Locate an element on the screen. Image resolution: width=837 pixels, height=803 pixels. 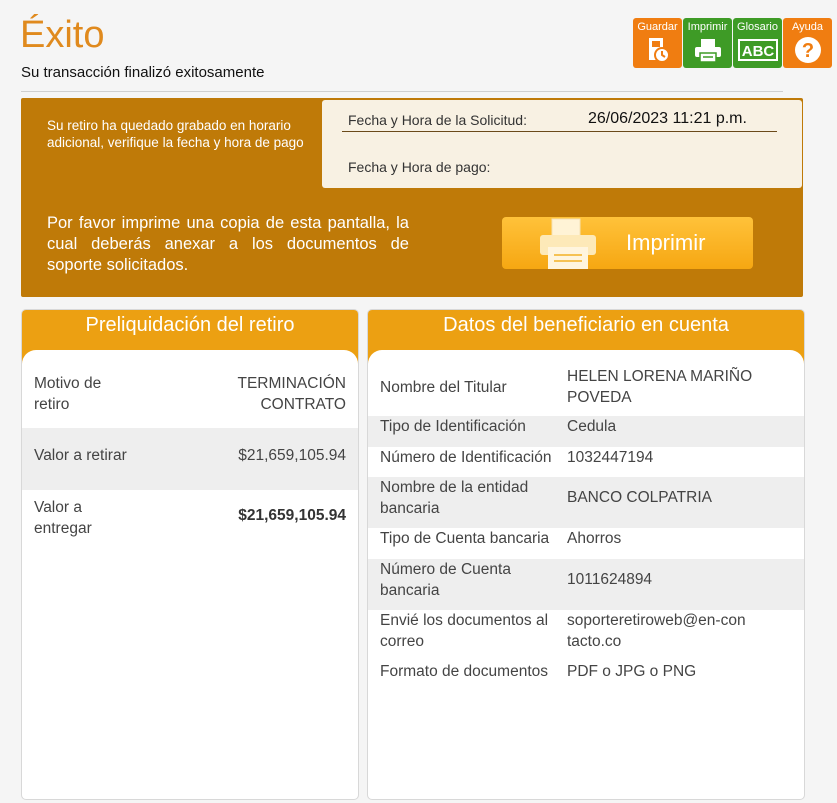
table-row: Tipo de Cuenta bancaria Ahorros is located at coordinates (586, 543).